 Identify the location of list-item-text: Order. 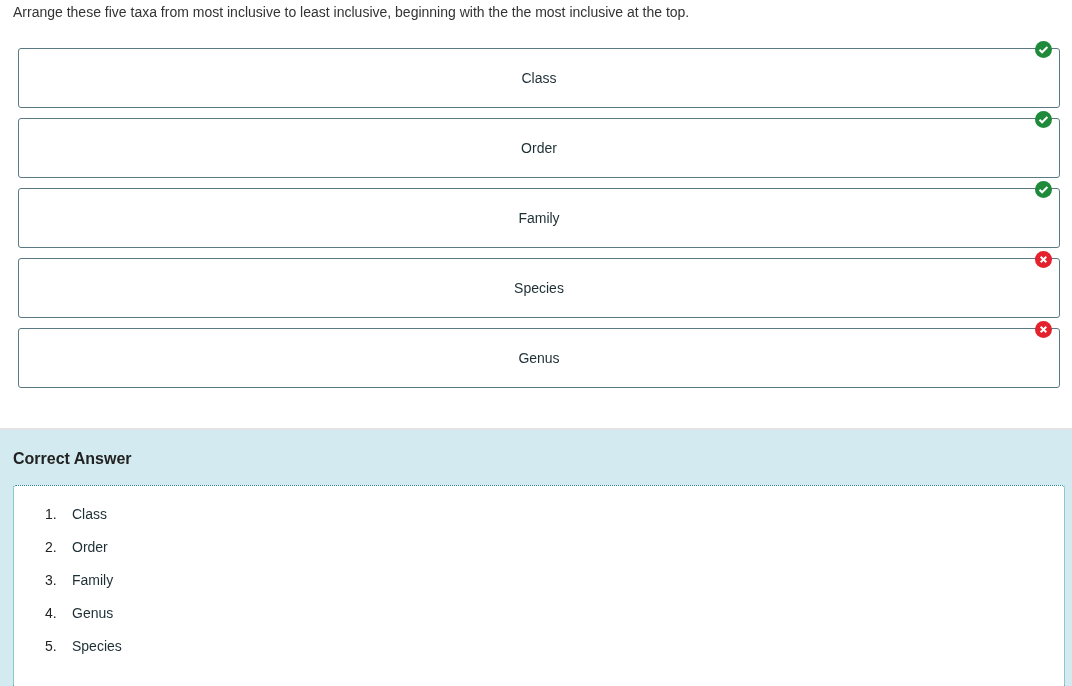
(90, 547).